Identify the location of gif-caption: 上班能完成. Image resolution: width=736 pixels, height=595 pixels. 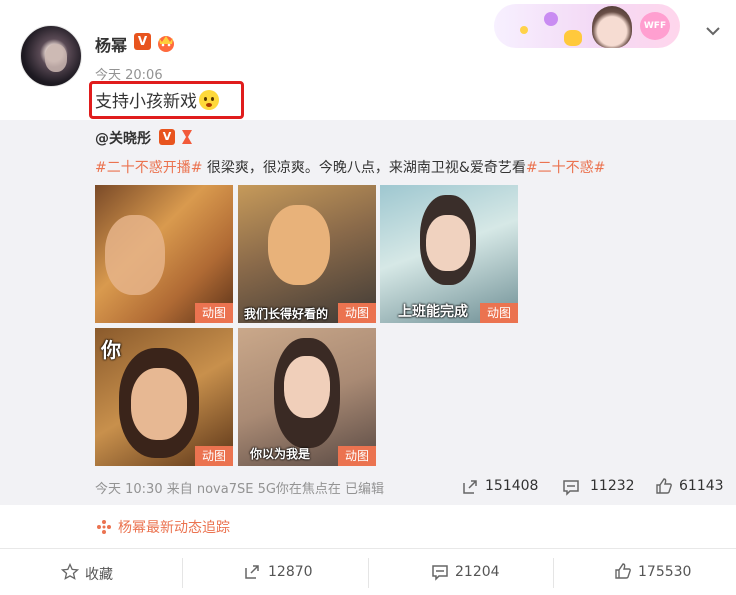
(433, 312).